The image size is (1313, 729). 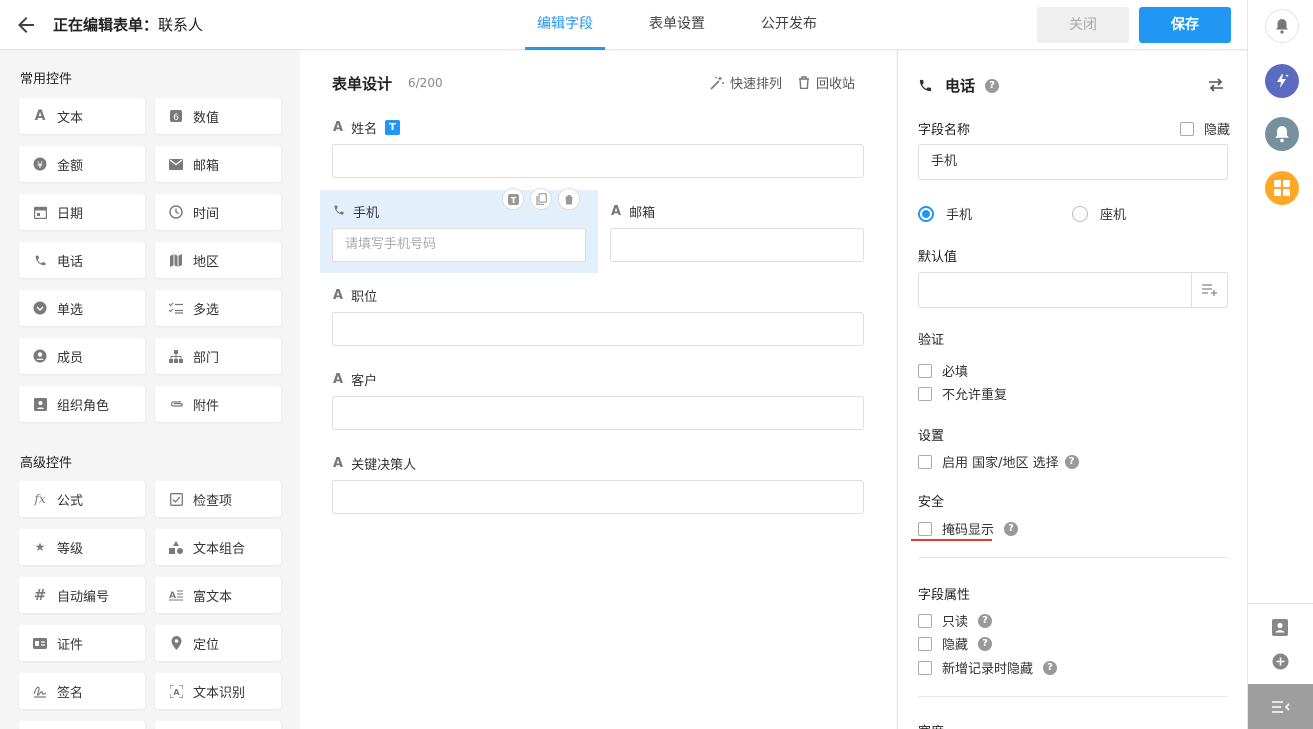 What do you see at coordinates (962, 393) in the screenshot?
I see `no-duplicate-checkbox: 不允许重复` at bounding box center [962, 393].